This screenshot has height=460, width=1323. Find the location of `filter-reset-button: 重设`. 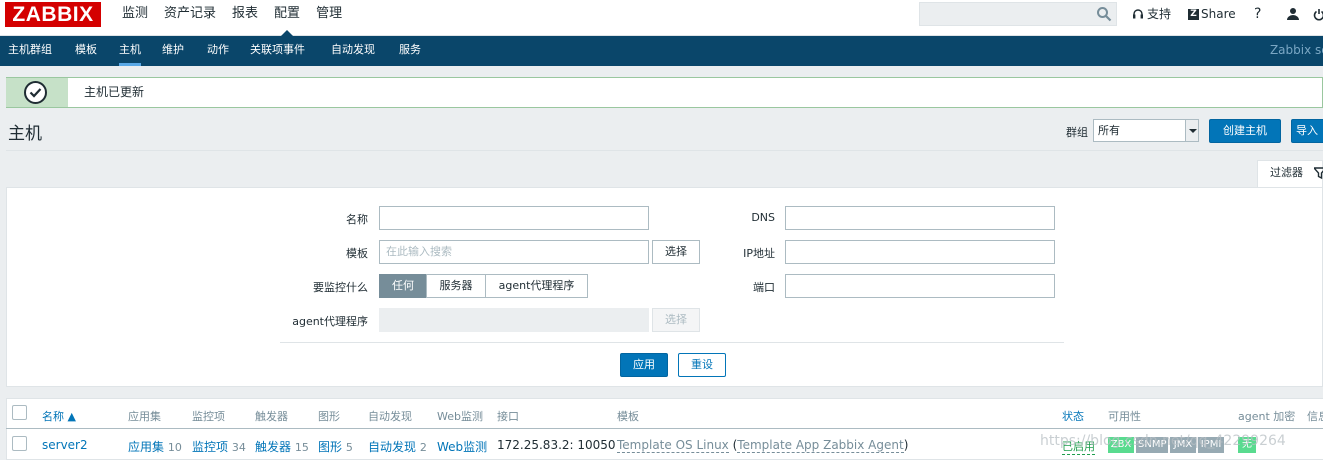

filter-reset-button: 重设 is located at coordinates (702, 365).